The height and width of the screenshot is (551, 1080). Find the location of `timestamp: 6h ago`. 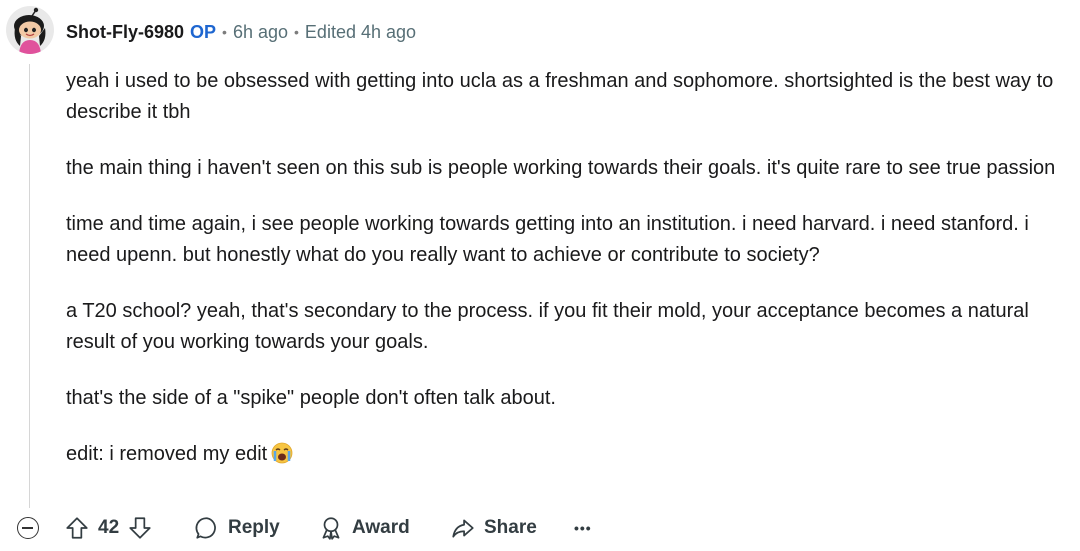

timestamp: 6h ago is located at coordinates (260, 32).